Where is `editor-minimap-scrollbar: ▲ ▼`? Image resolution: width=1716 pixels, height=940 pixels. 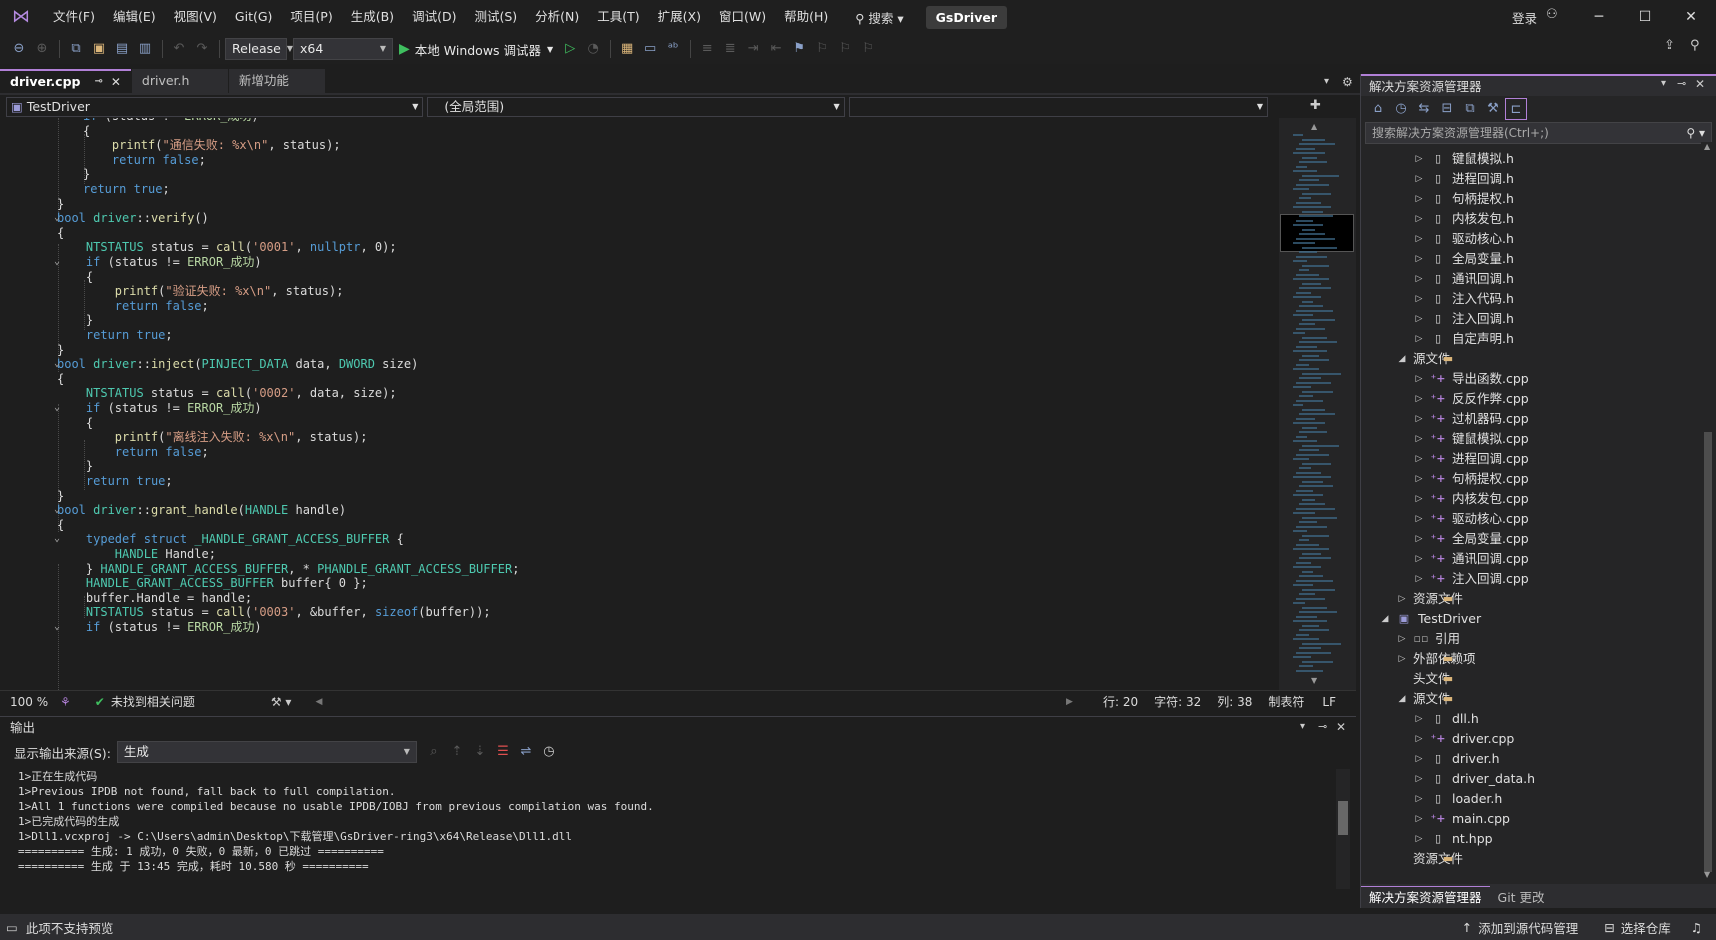
editor-minimap-scrollbar: ▲ ▼ is located at coordinates (1317, 404).